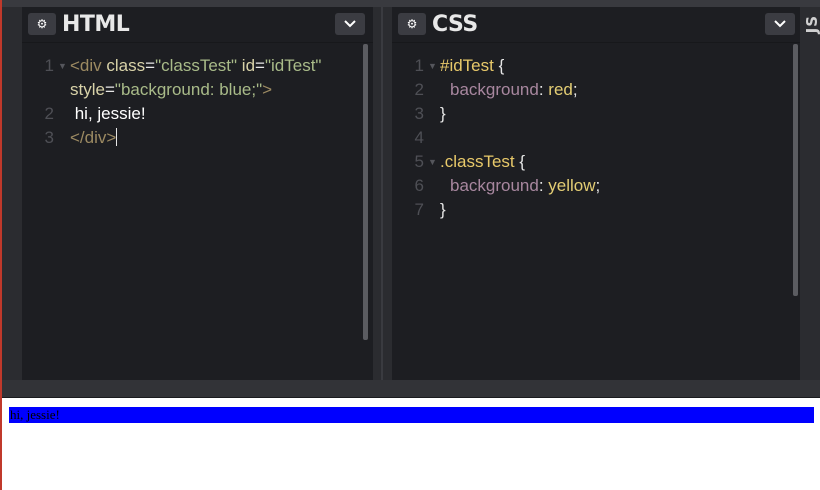  I want to click on html-attr: class, so click(123, 65).